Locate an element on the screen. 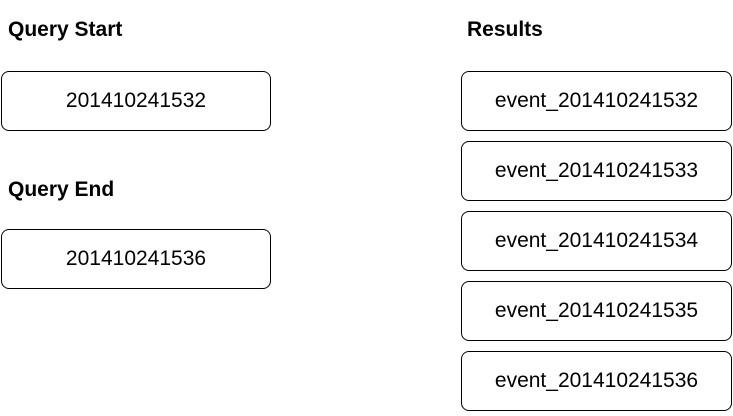 Image resolution: width=733 pixels, height=416 pixels. result-box: event_201410241536 is located at coordinates (596, 381).